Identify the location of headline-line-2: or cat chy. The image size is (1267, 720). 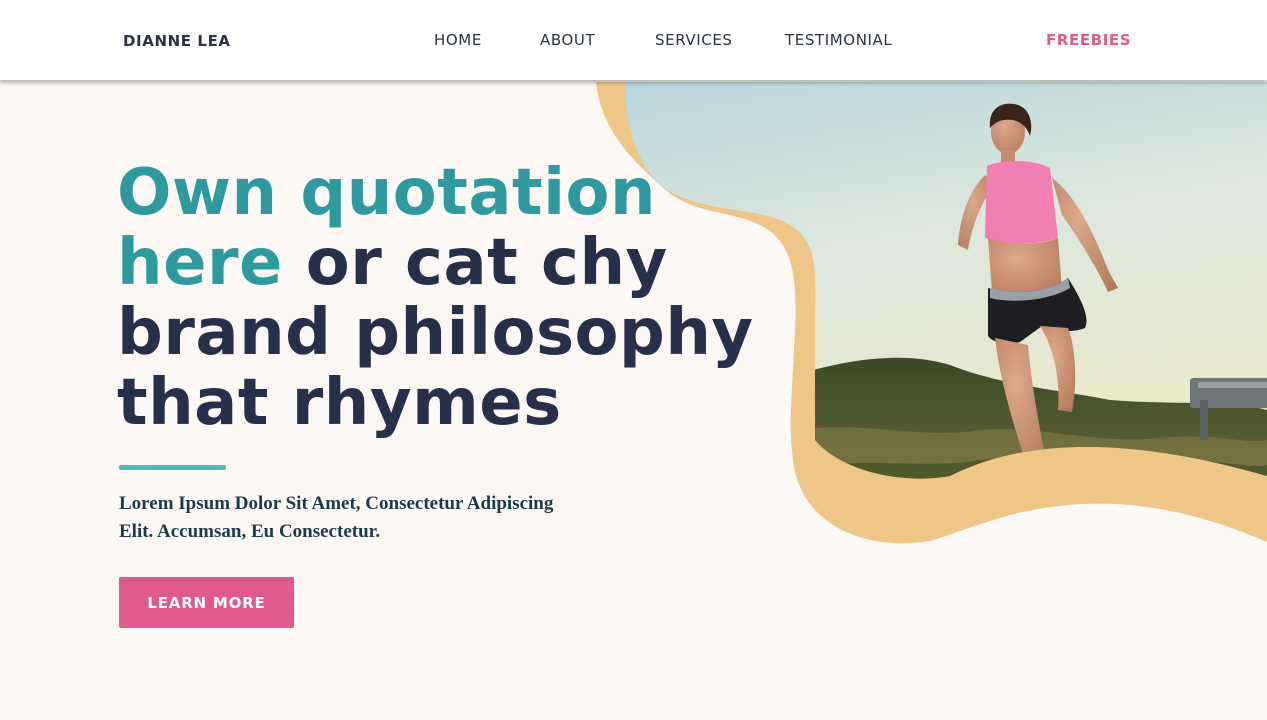
(475, 263).